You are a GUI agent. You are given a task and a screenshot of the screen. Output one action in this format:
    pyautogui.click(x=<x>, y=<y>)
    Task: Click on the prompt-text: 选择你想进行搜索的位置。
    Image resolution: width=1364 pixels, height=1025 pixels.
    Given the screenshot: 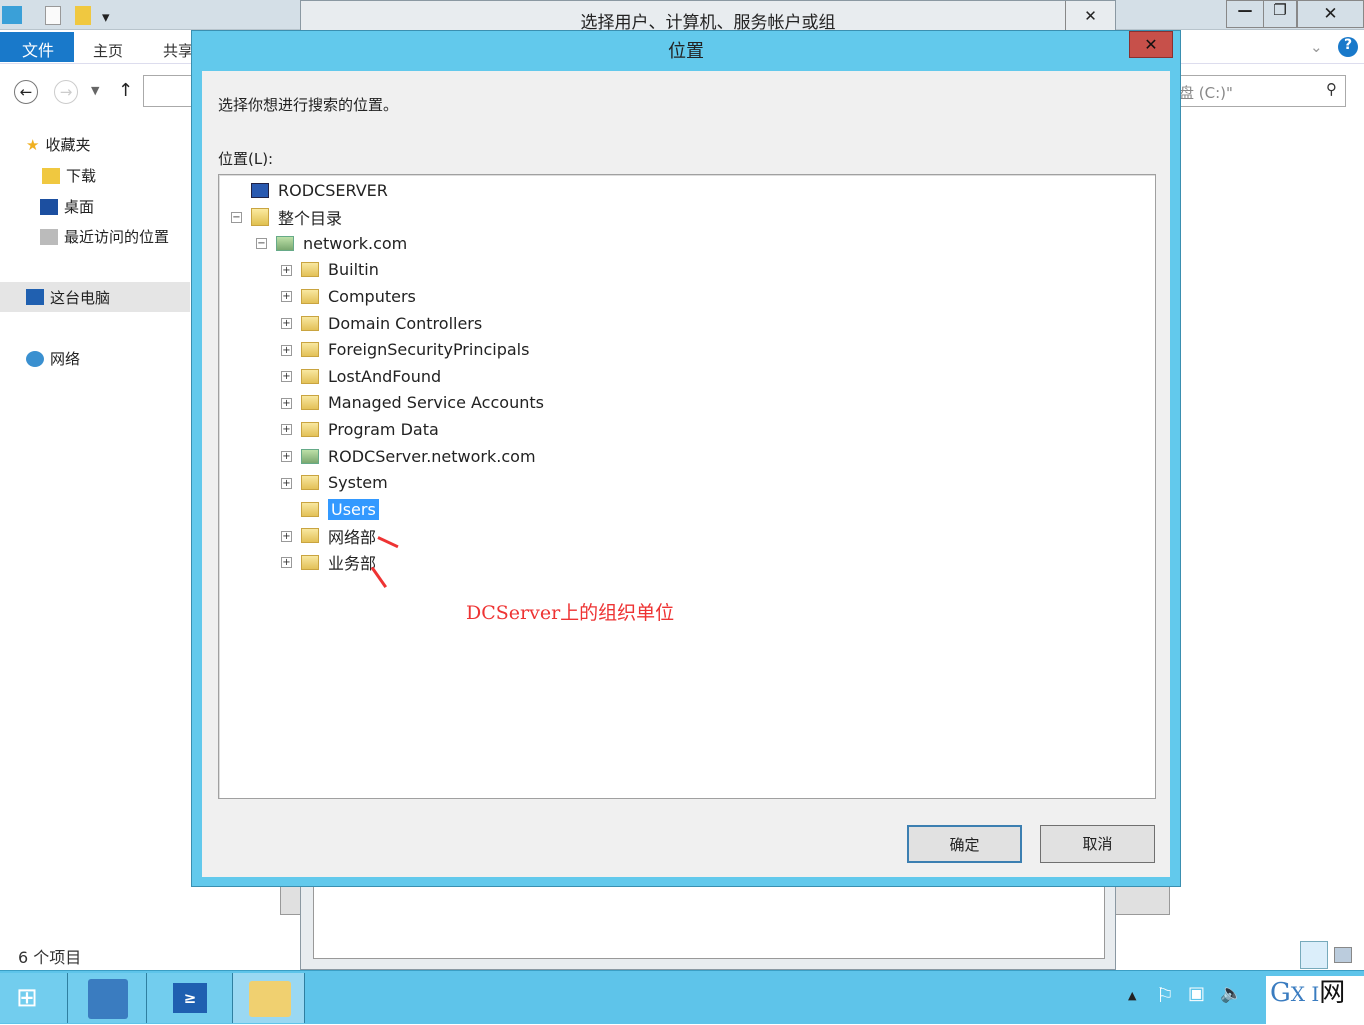 What is the action you would take?
    pyautogui.click(x=308, y=105)
    